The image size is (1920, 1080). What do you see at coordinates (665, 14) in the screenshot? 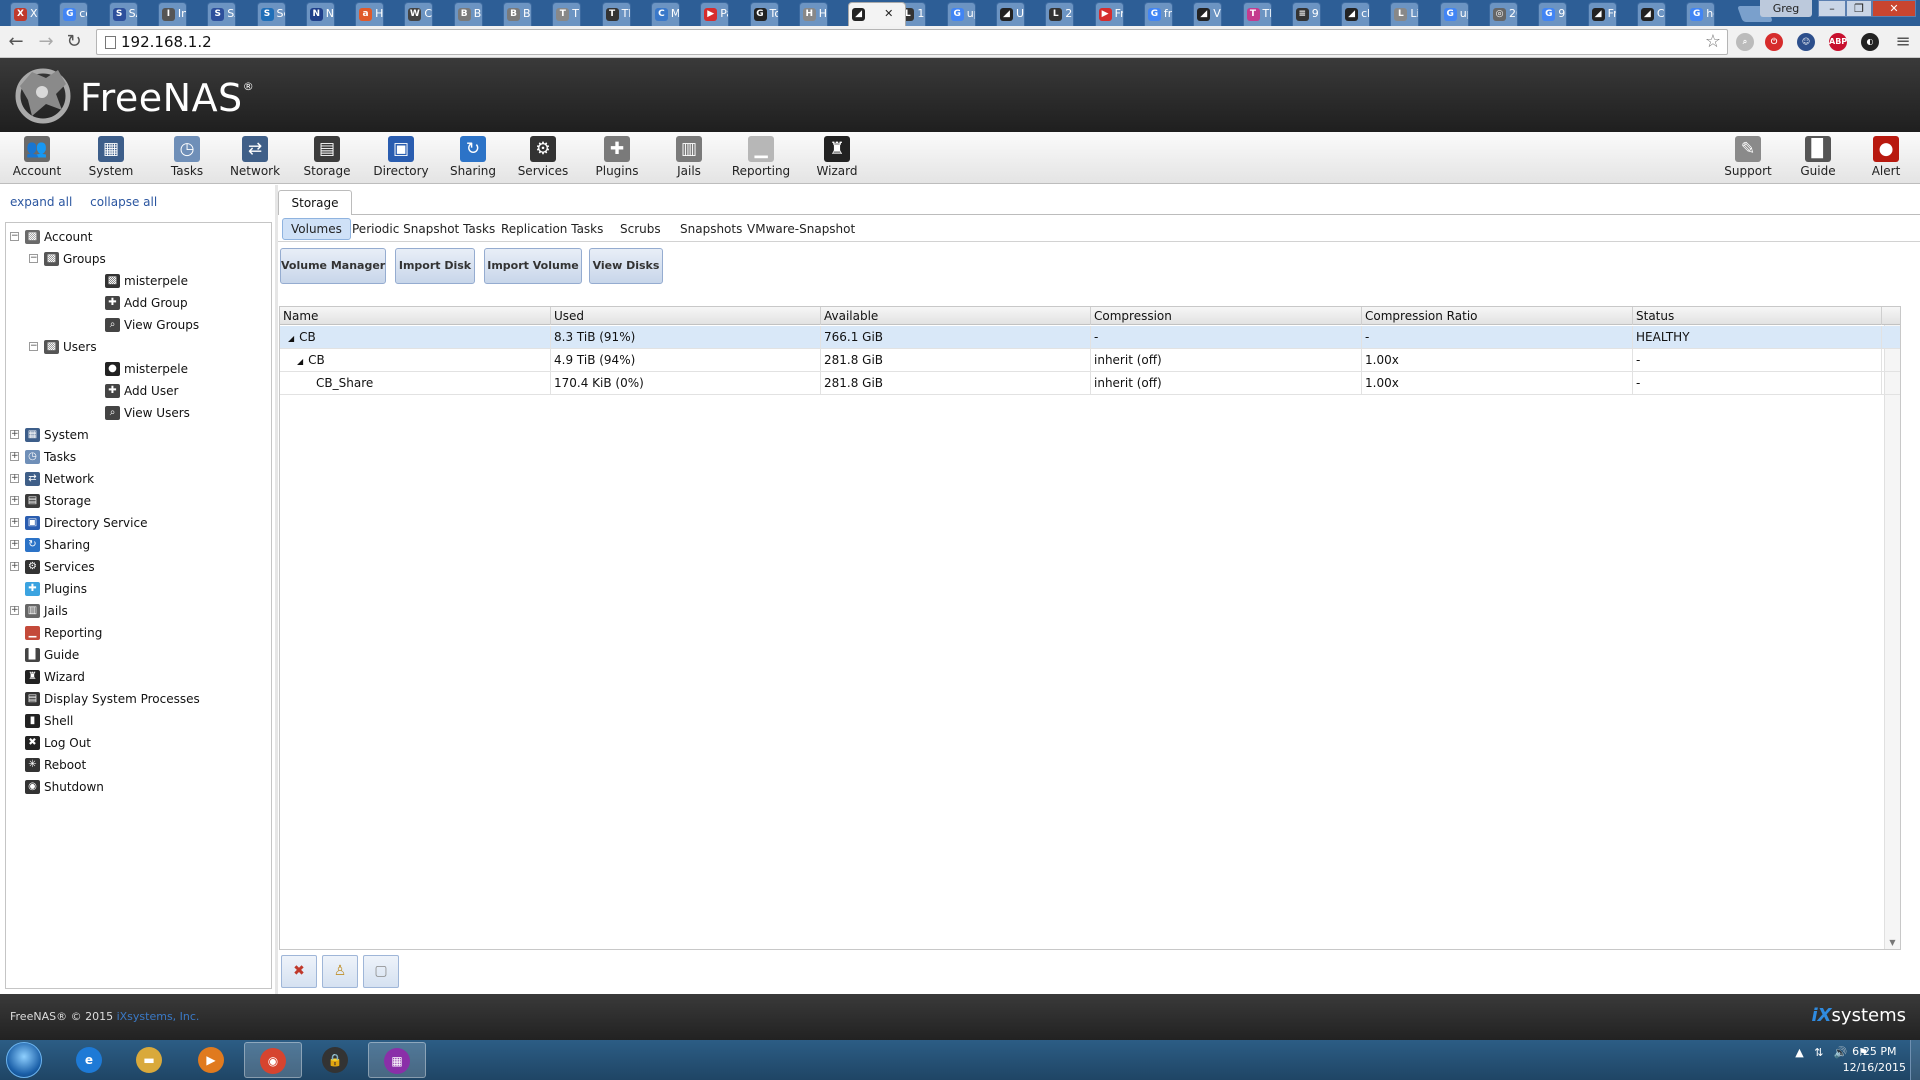
I see `browser-tab: CM` at bounding box center [665, 14].